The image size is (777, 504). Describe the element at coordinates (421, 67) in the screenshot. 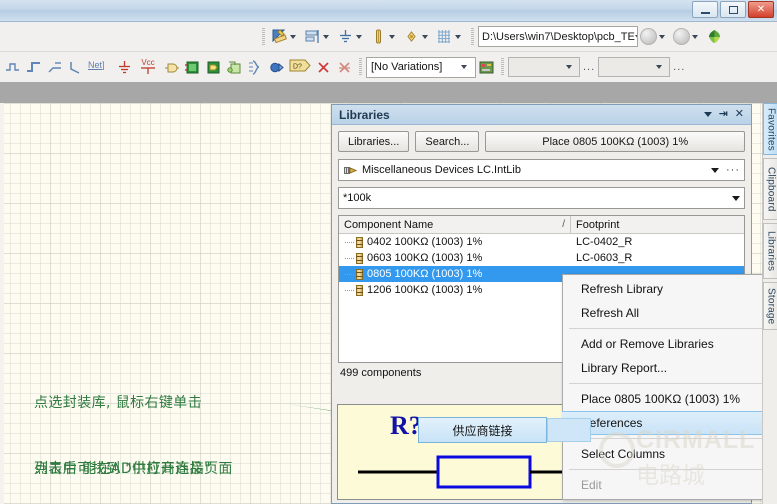

I see `variations-select: [No Variations]` at that location.